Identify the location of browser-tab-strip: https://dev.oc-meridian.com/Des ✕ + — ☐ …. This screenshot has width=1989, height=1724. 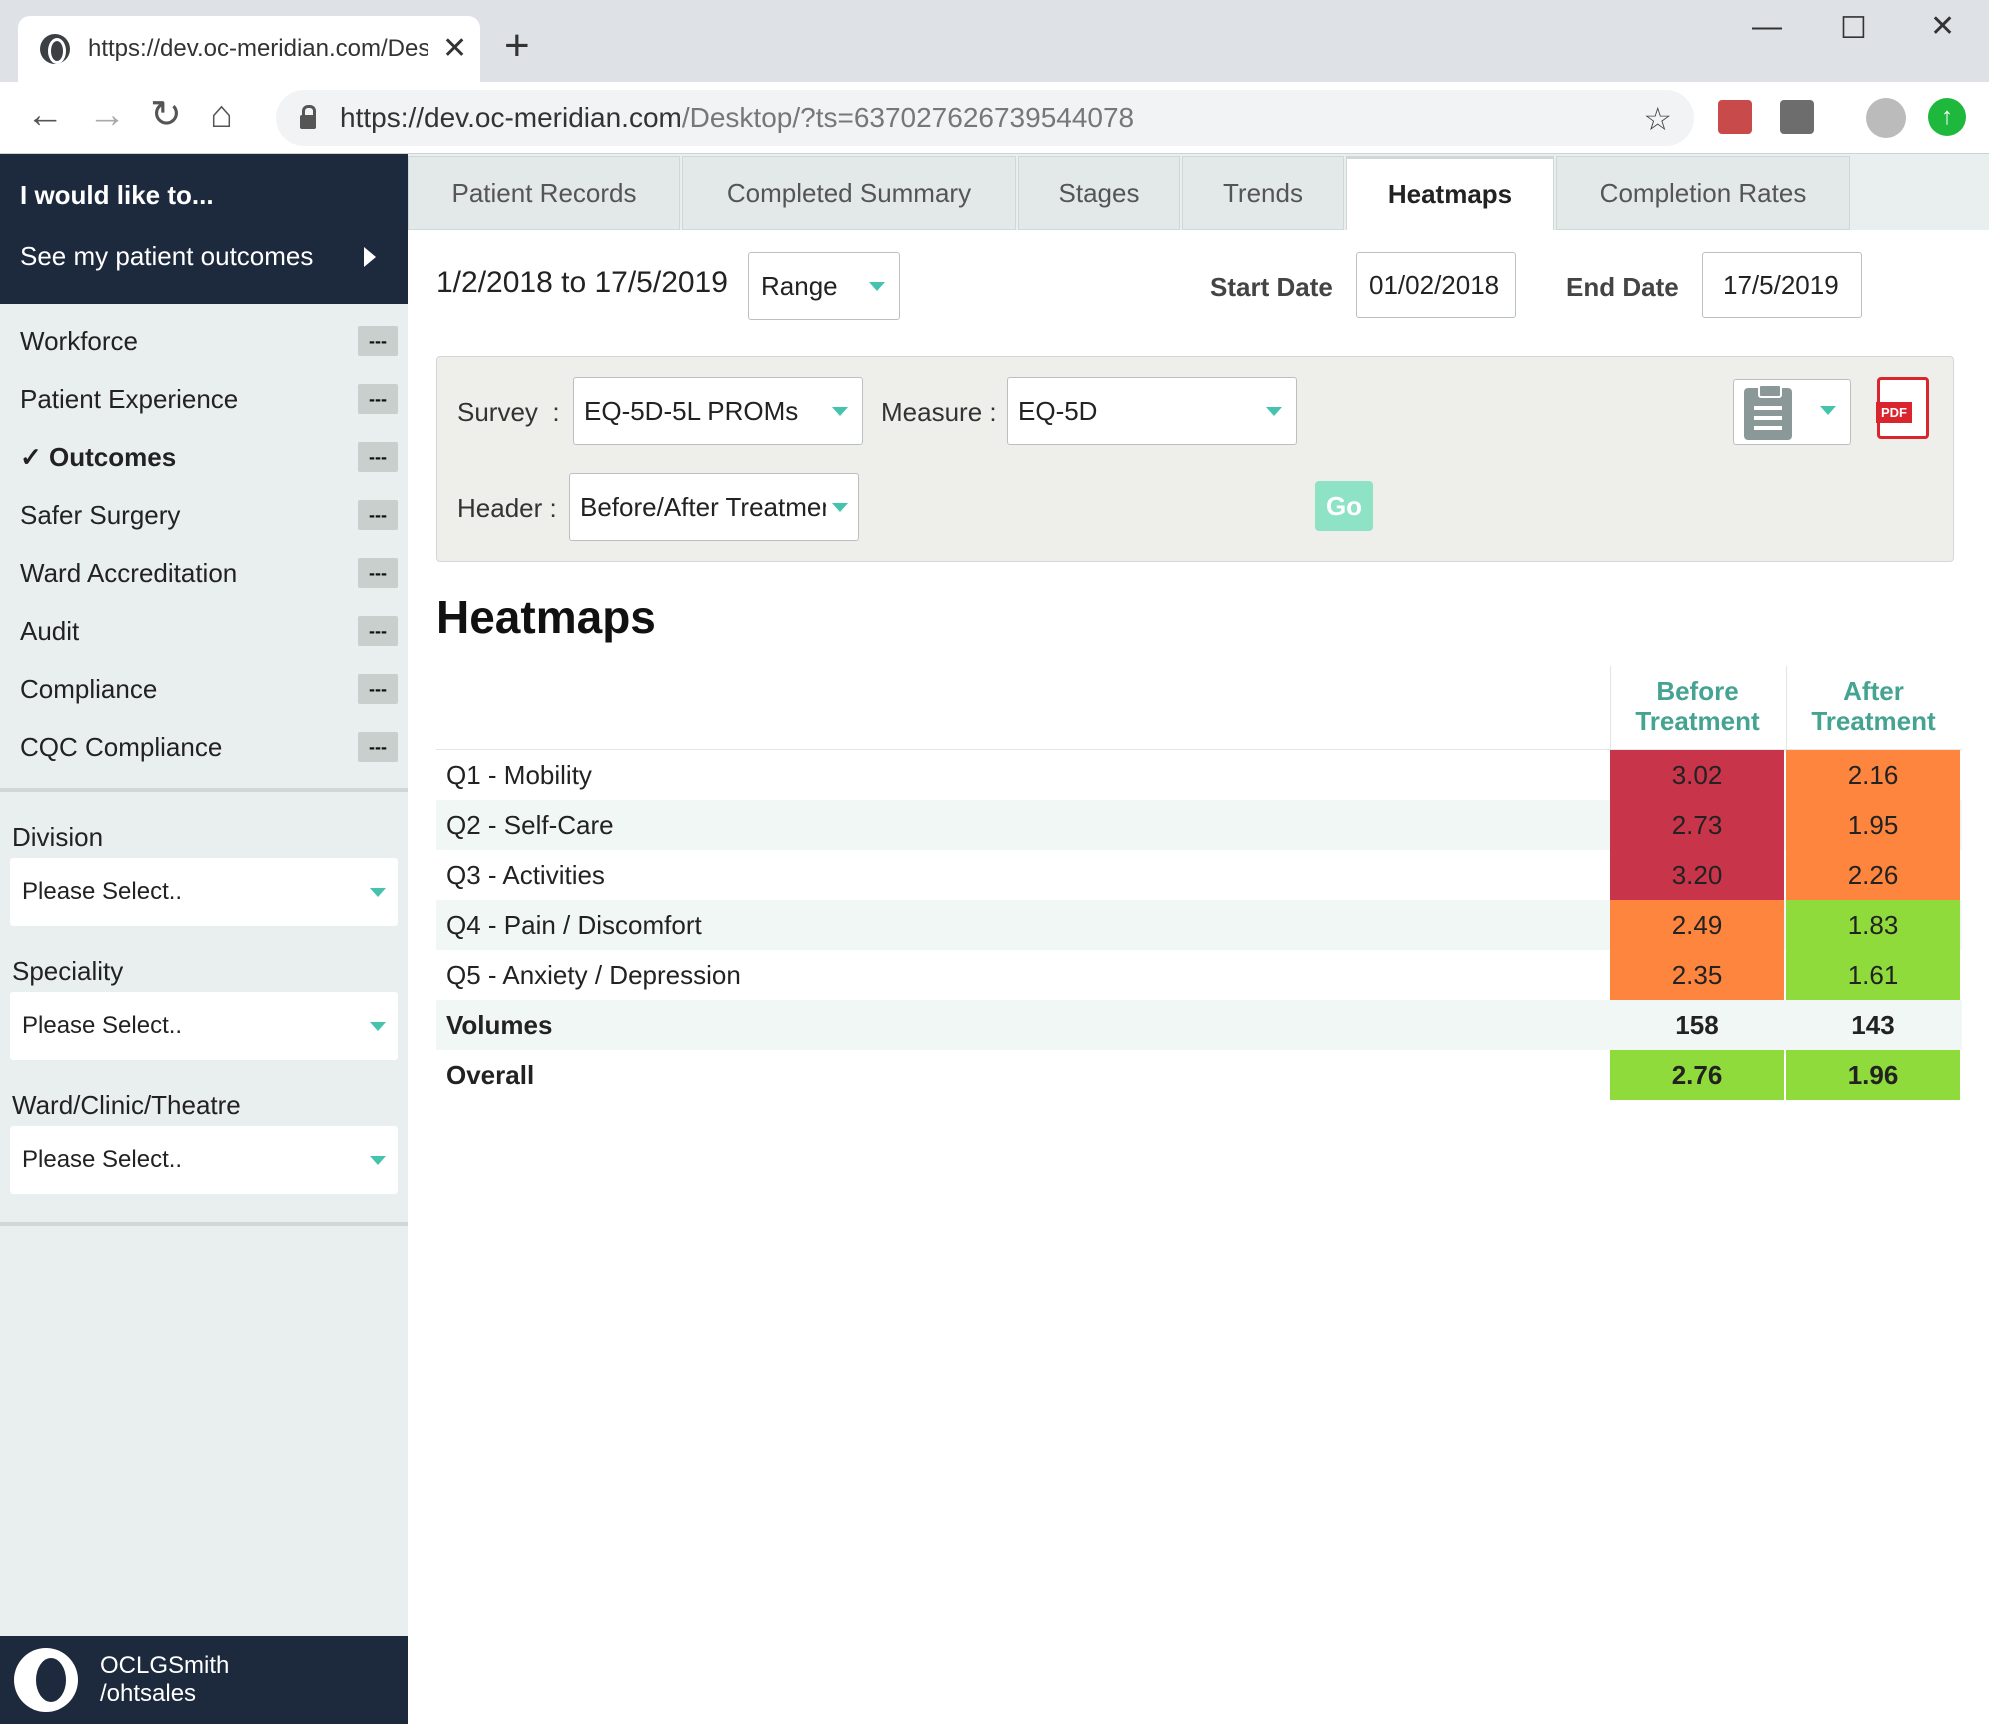
(994, 41).